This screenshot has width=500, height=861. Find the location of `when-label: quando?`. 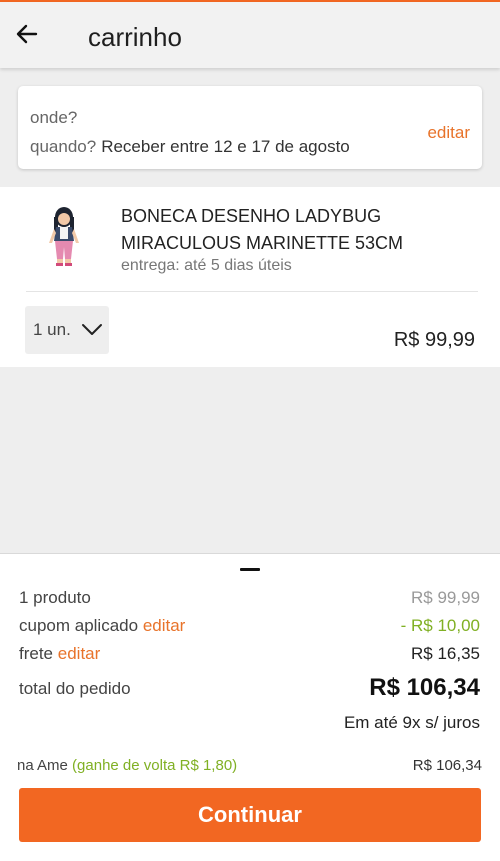

when-label: quando? is located at coordinates (63, 146).